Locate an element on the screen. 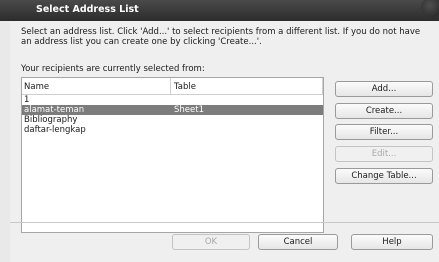 The image size is (439, 262). row-name: Bibliography is located at coordinates (51, 120).